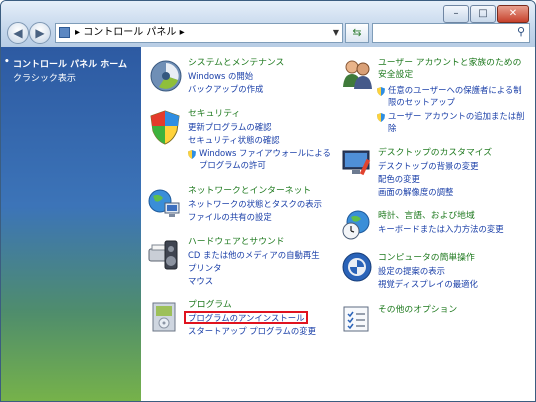 Image resolution: width=536 pixels, height=402 pixels. I want to click on category-system-maintenance: システムとメンテナンス, so click(236, 63).